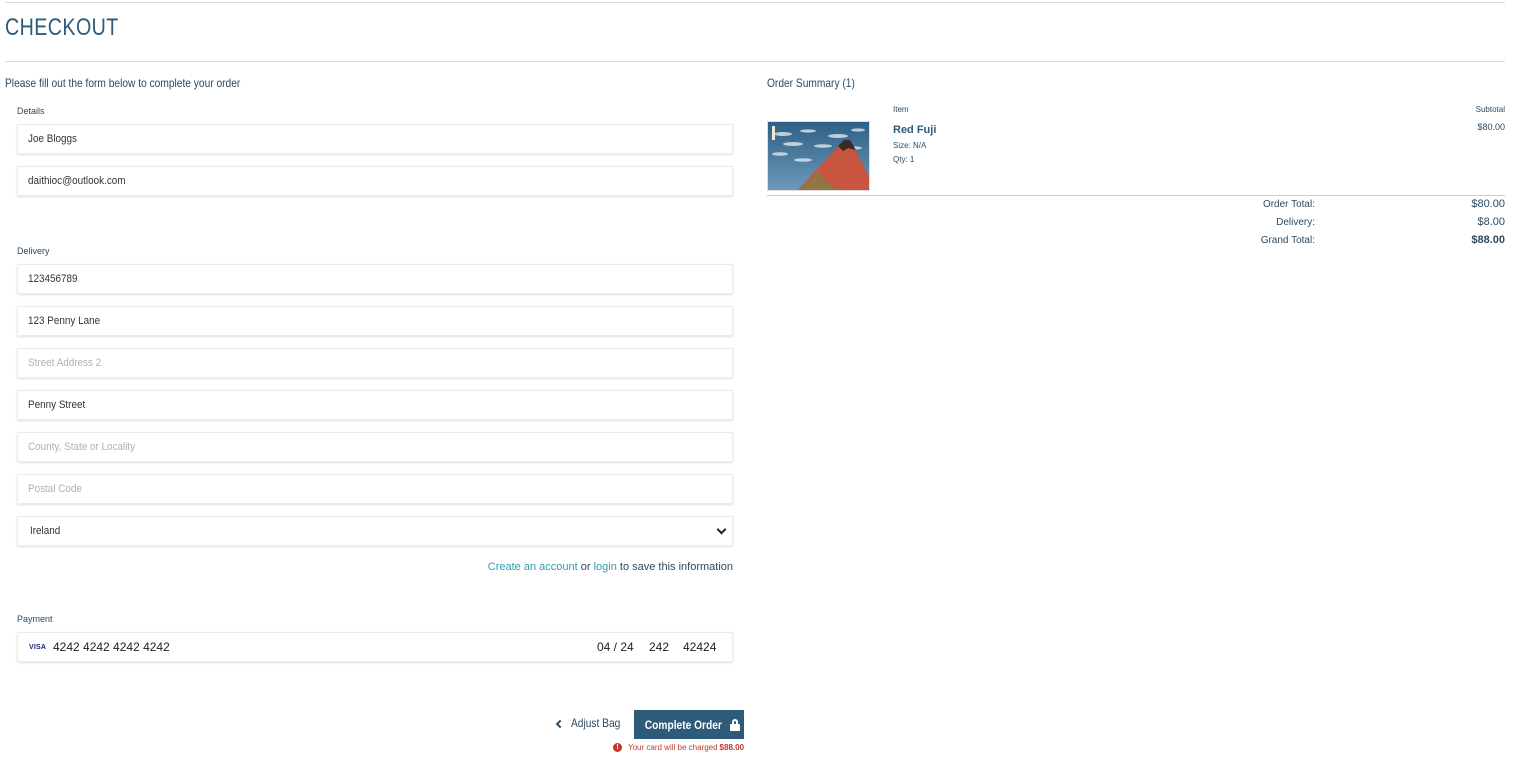 This screenshot has height=763, width=1513. I want to click on product-size: Size: N/A, so click(910, 145).